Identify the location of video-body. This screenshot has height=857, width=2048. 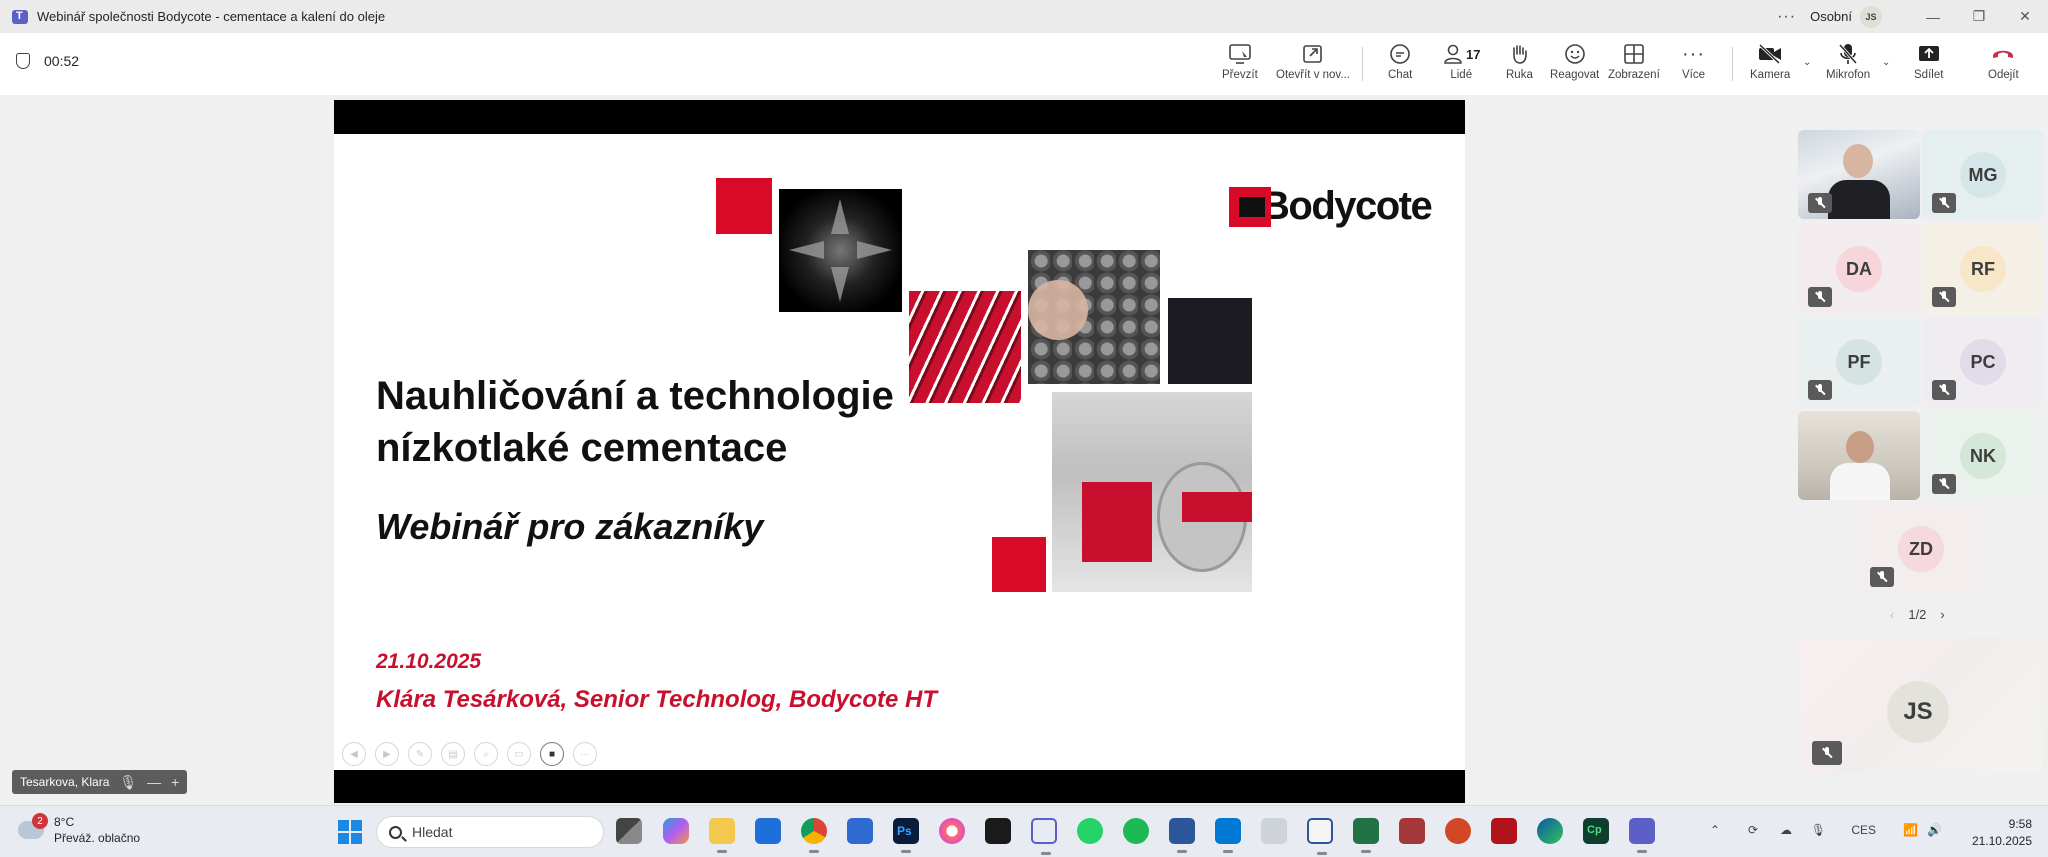
(1859, 199).